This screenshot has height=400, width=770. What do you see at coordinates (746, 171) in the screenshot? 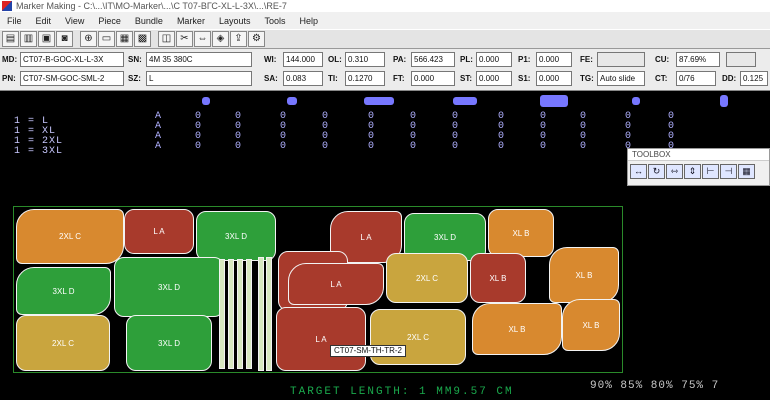
I see `lock-icon: ▦` at bounding box center [746, 171].